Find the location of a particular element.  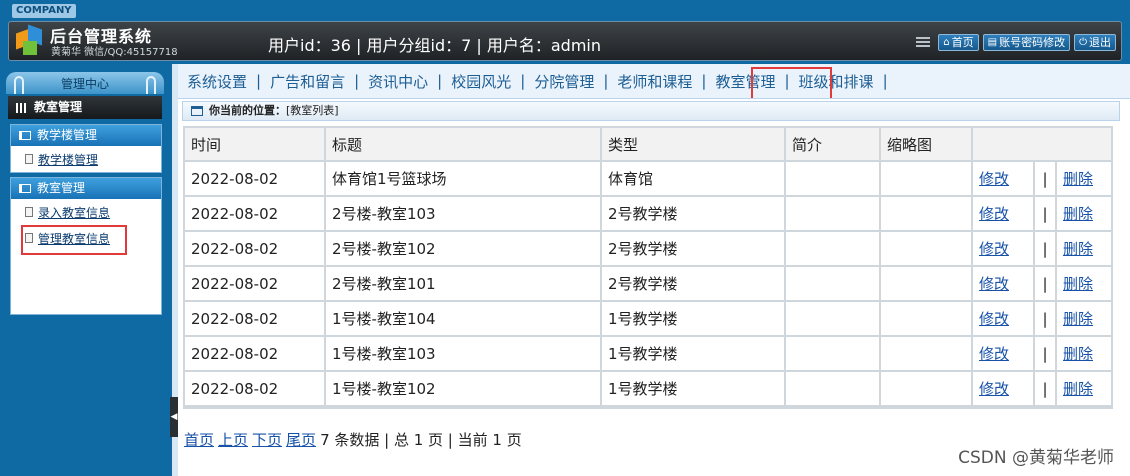

sidebar-group-header: 教室管理 is located at coordinates (86, 188).